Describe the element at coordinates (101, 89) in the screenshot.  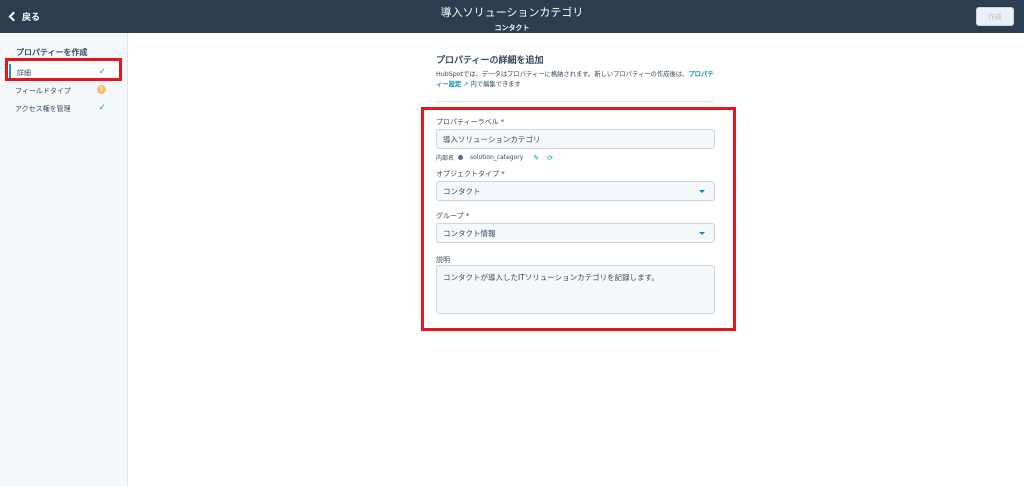
I see `warning-icon: !` at that location.